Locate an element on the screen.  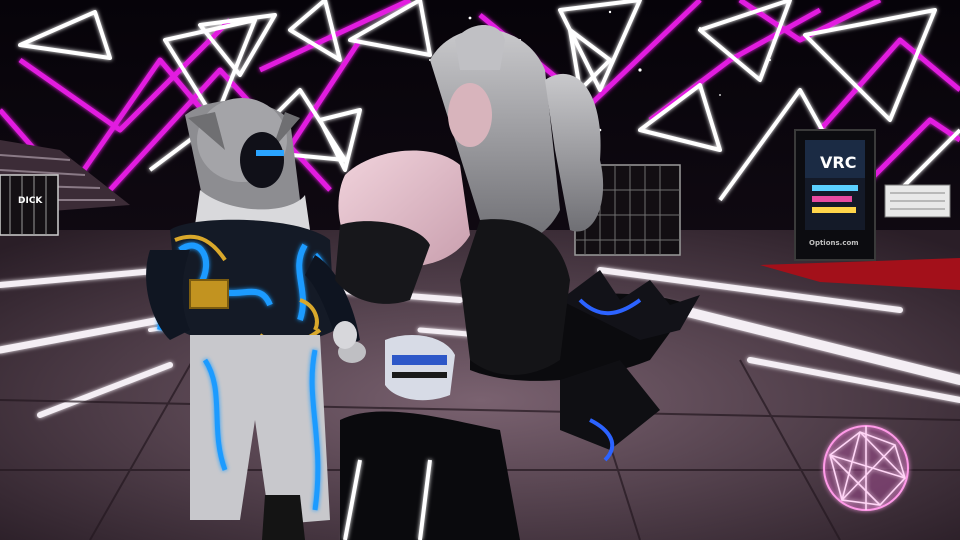
left-wall-sign: DICK is located at coordinates (30, 201).